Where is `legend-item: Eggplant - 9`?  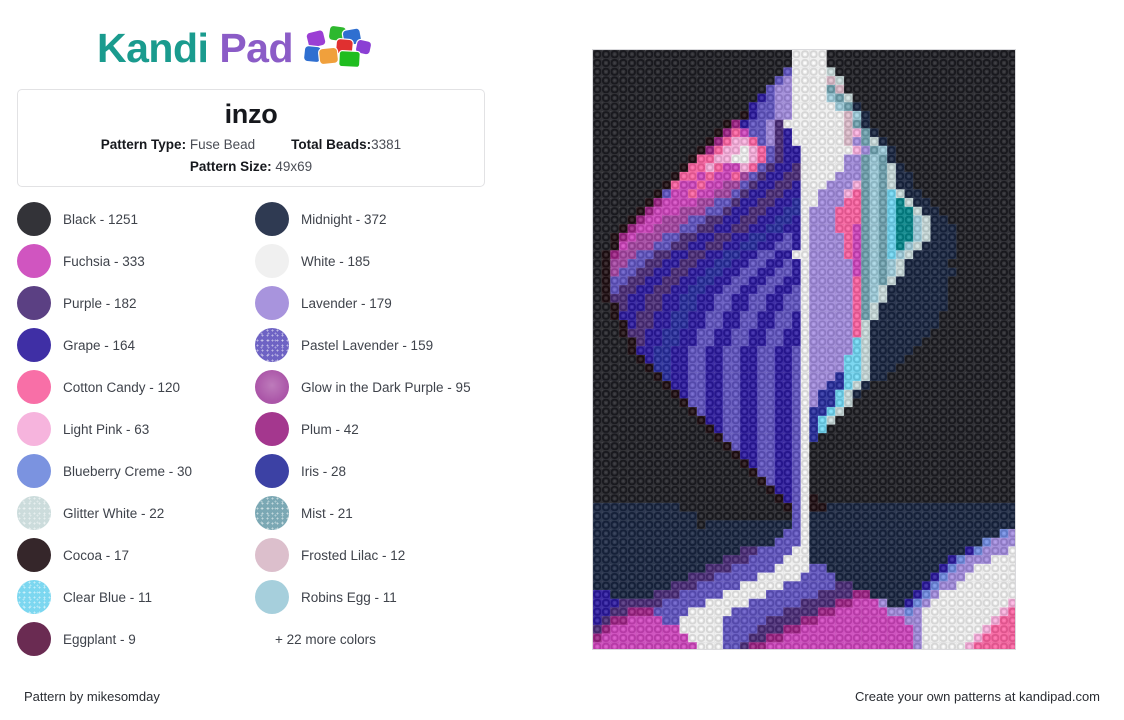 legend-item: Eggplant - 9 is located at coordinates (133, 639).